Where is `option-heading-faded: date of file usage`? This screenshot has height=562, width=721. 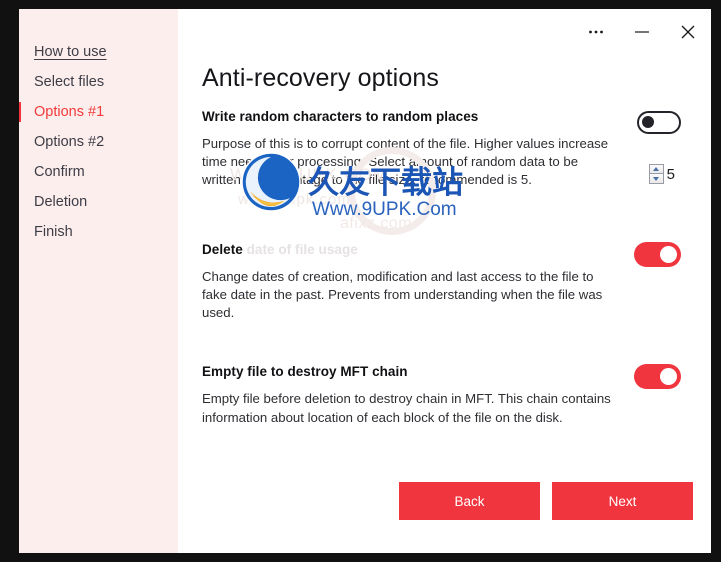 option-heading-faded: date of file usage is located at coordinates (300, 249).